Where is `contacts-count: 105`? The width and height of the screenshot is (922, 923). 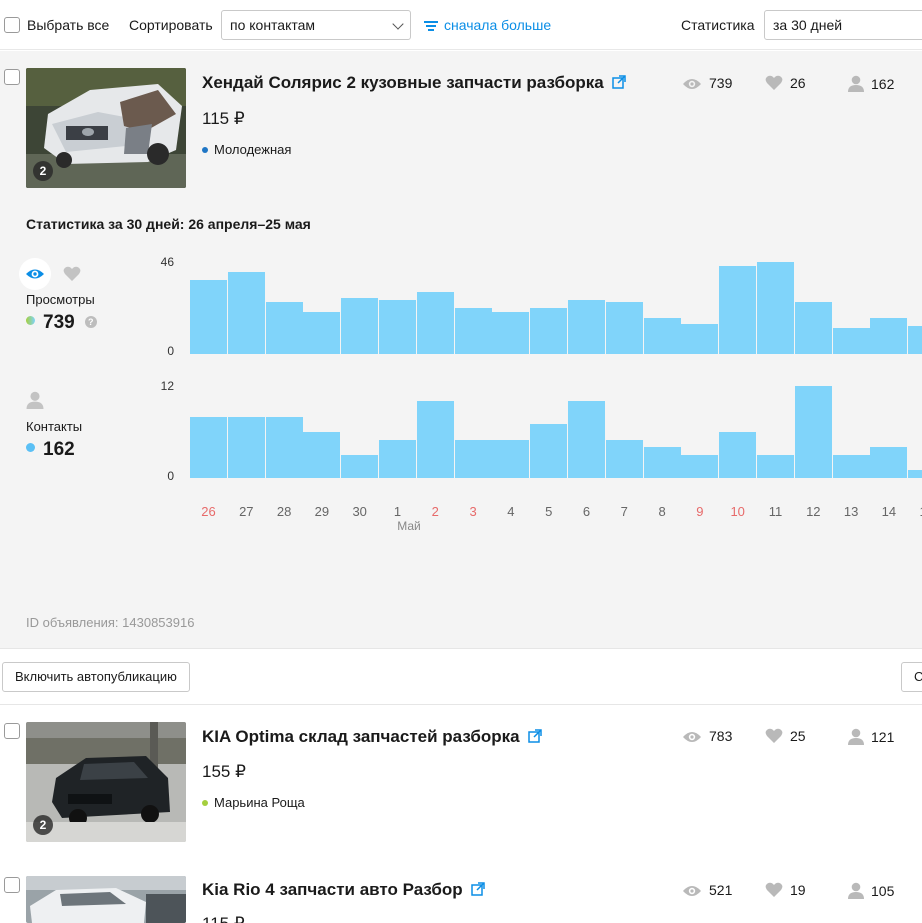
contacts-count: 105 is located at coordinates (871, 890).